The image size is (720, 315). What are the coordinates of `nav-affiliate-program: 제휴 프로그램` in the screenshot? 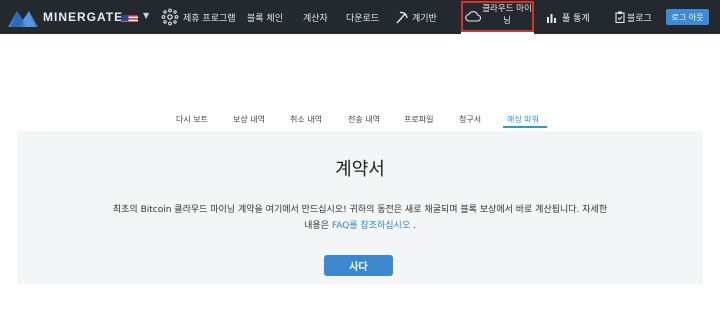 It's located at (198, 17).